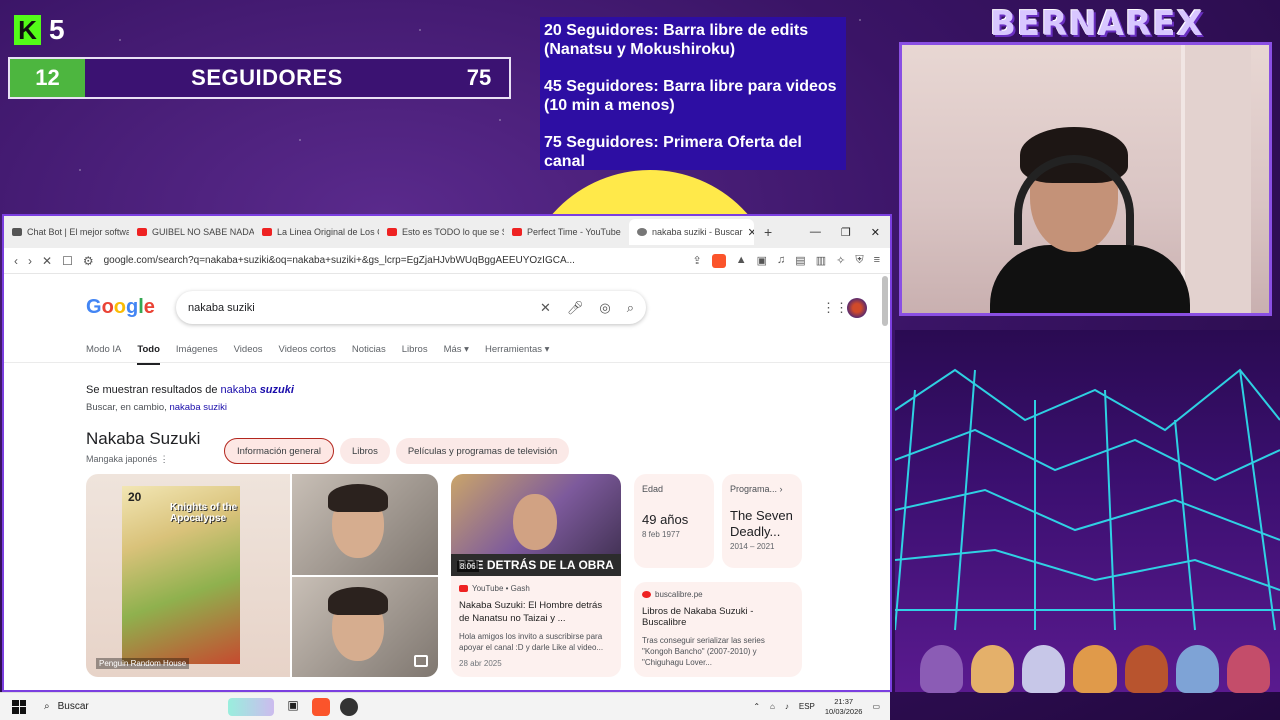  What do you see at coordinates (257, 390) in the screenshot?
I see `corrected-query-link: nakaba suzuki` at bounding box center [257, 390].